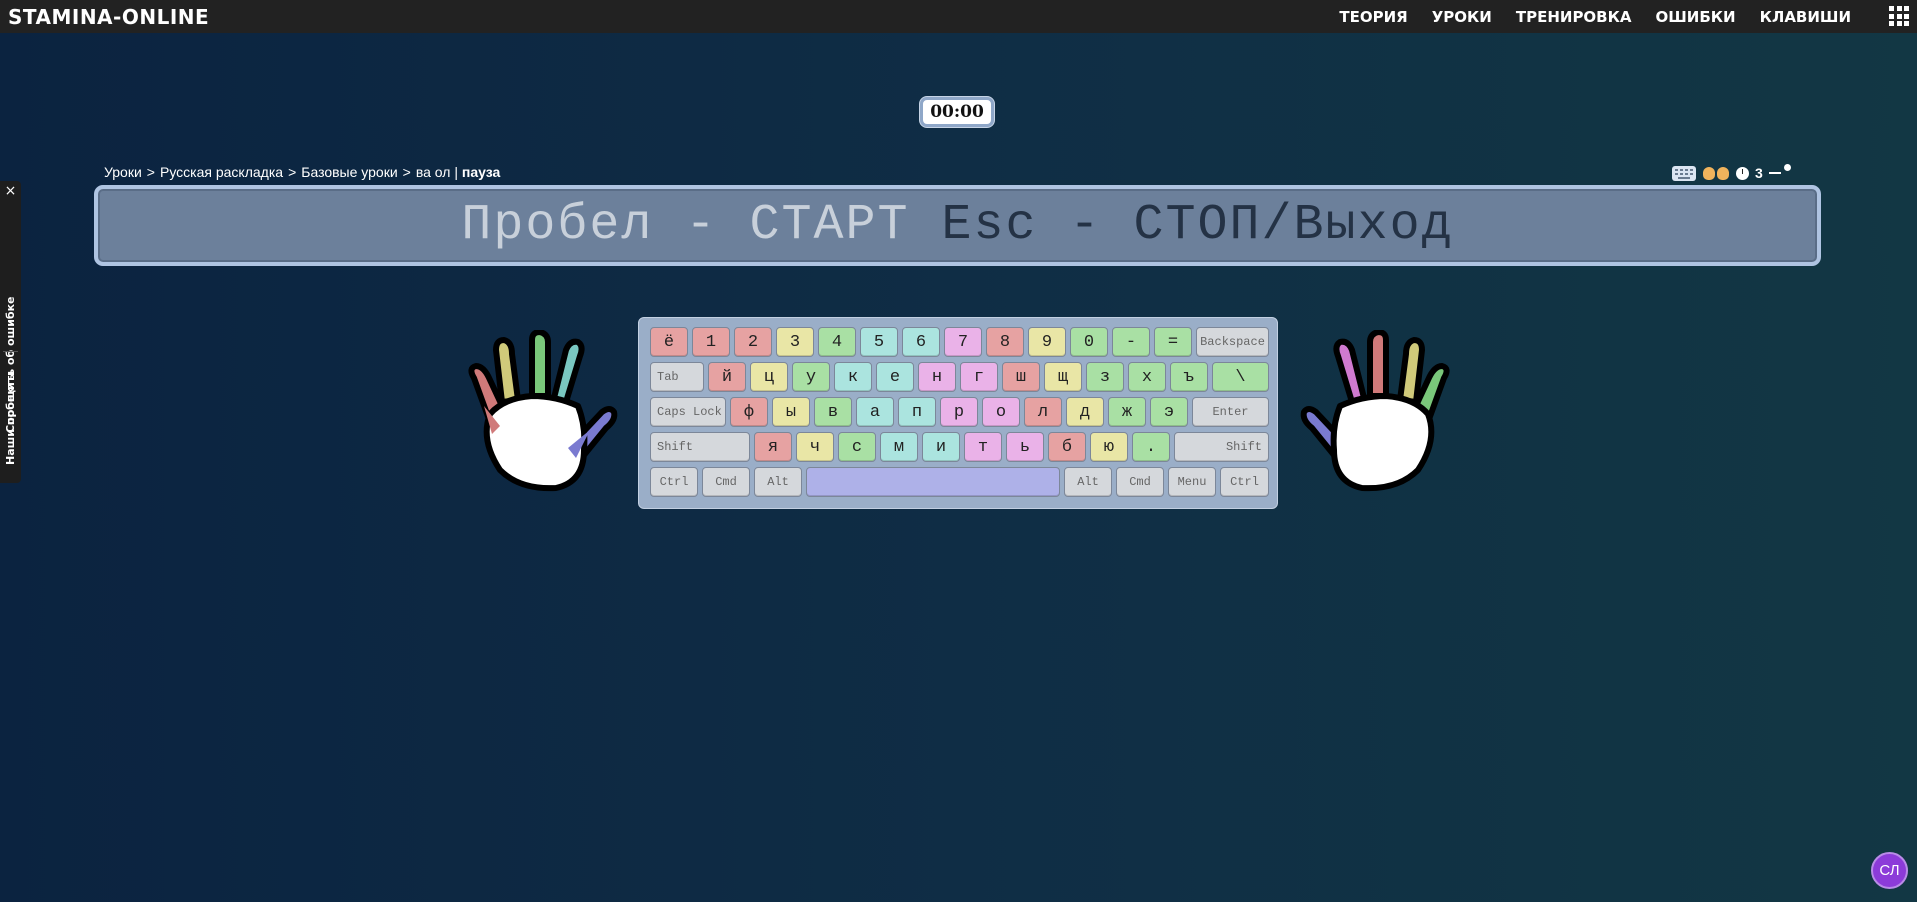  Describe the element at coordinates (1173, 342) in the screenshot. I see `key-equals: =` at that location.